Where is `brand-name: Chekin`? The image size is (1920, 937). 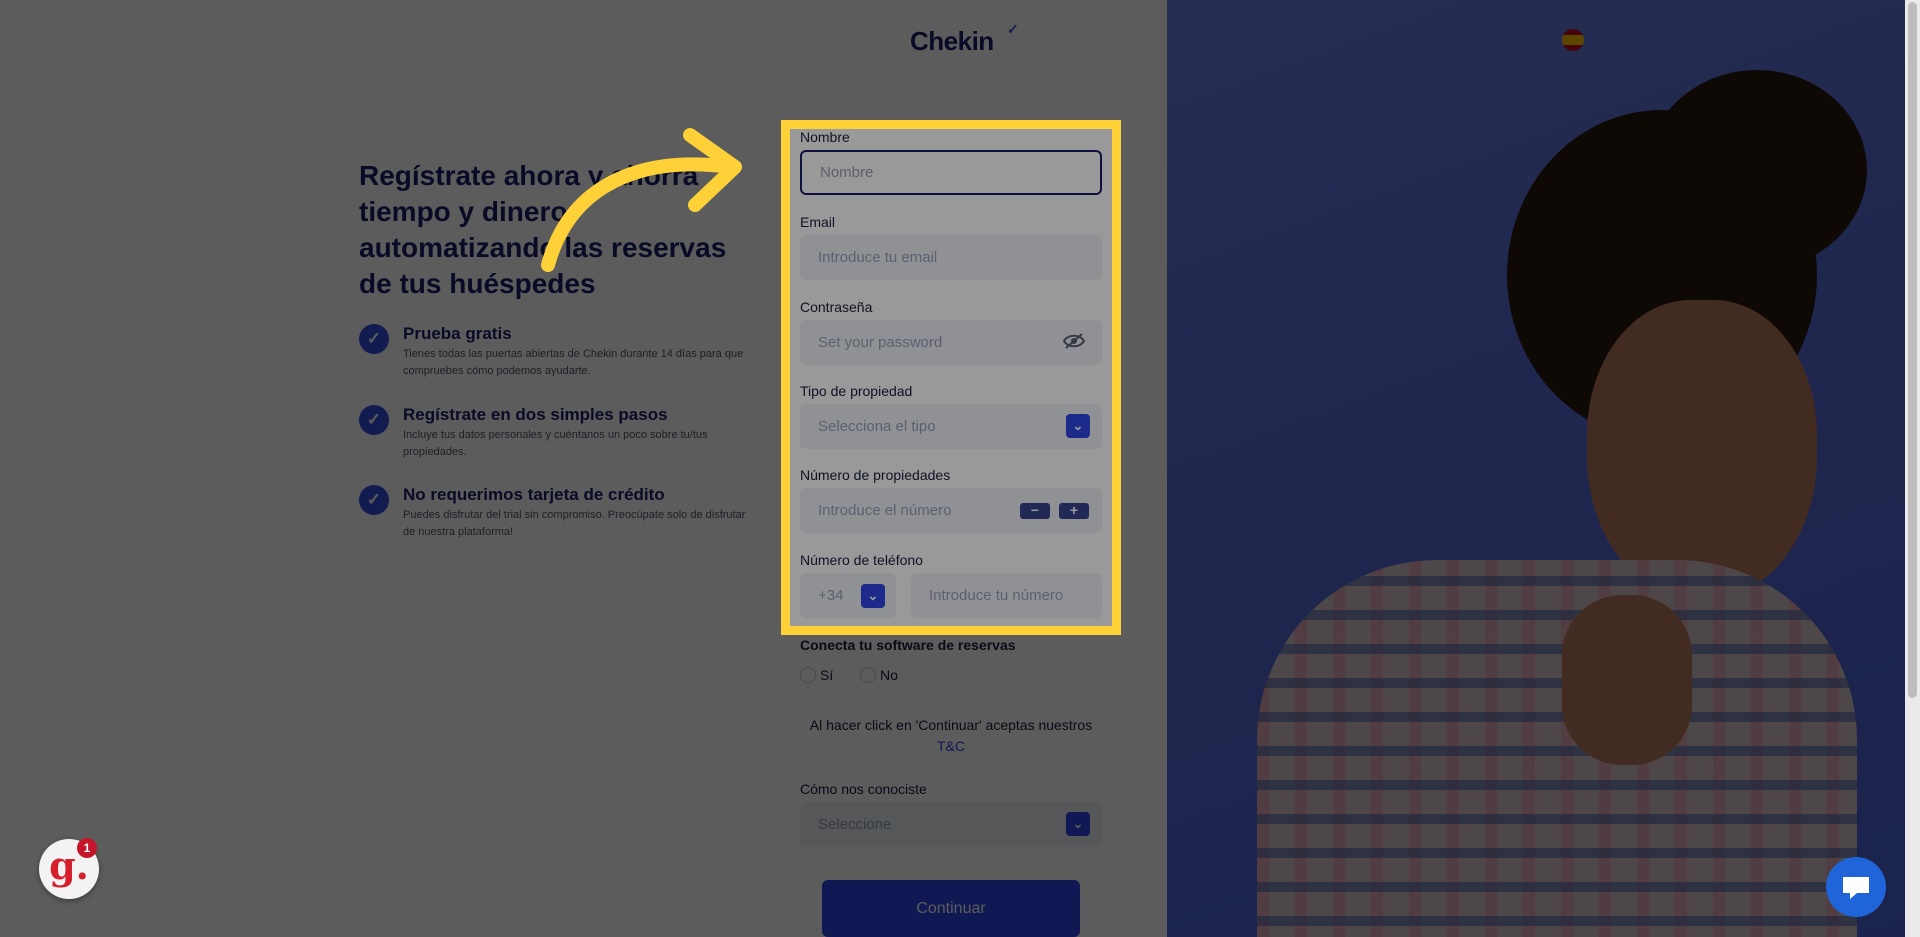
brand-name: Chekin is located at coordinates (952, 41).